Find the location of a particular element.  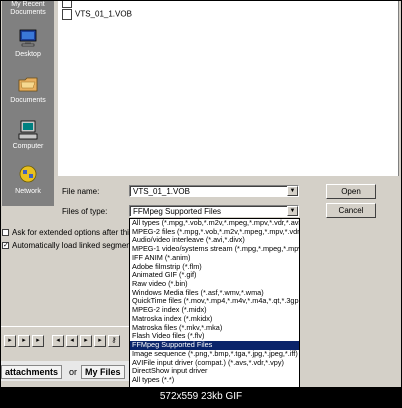

file-name-combo: VTS_01_1.VOB ▼ is located at coordinates (214, 191).